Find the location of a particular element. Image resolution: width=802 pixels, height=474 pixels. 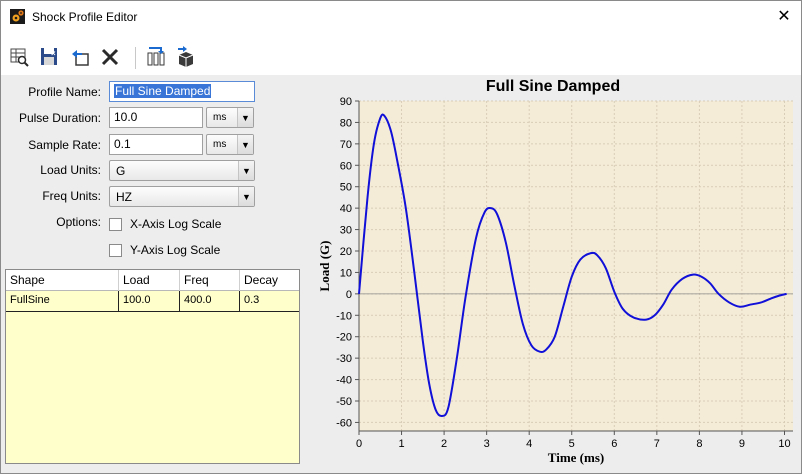

y-tick-label: 50 is located at coordinates (346, 188).